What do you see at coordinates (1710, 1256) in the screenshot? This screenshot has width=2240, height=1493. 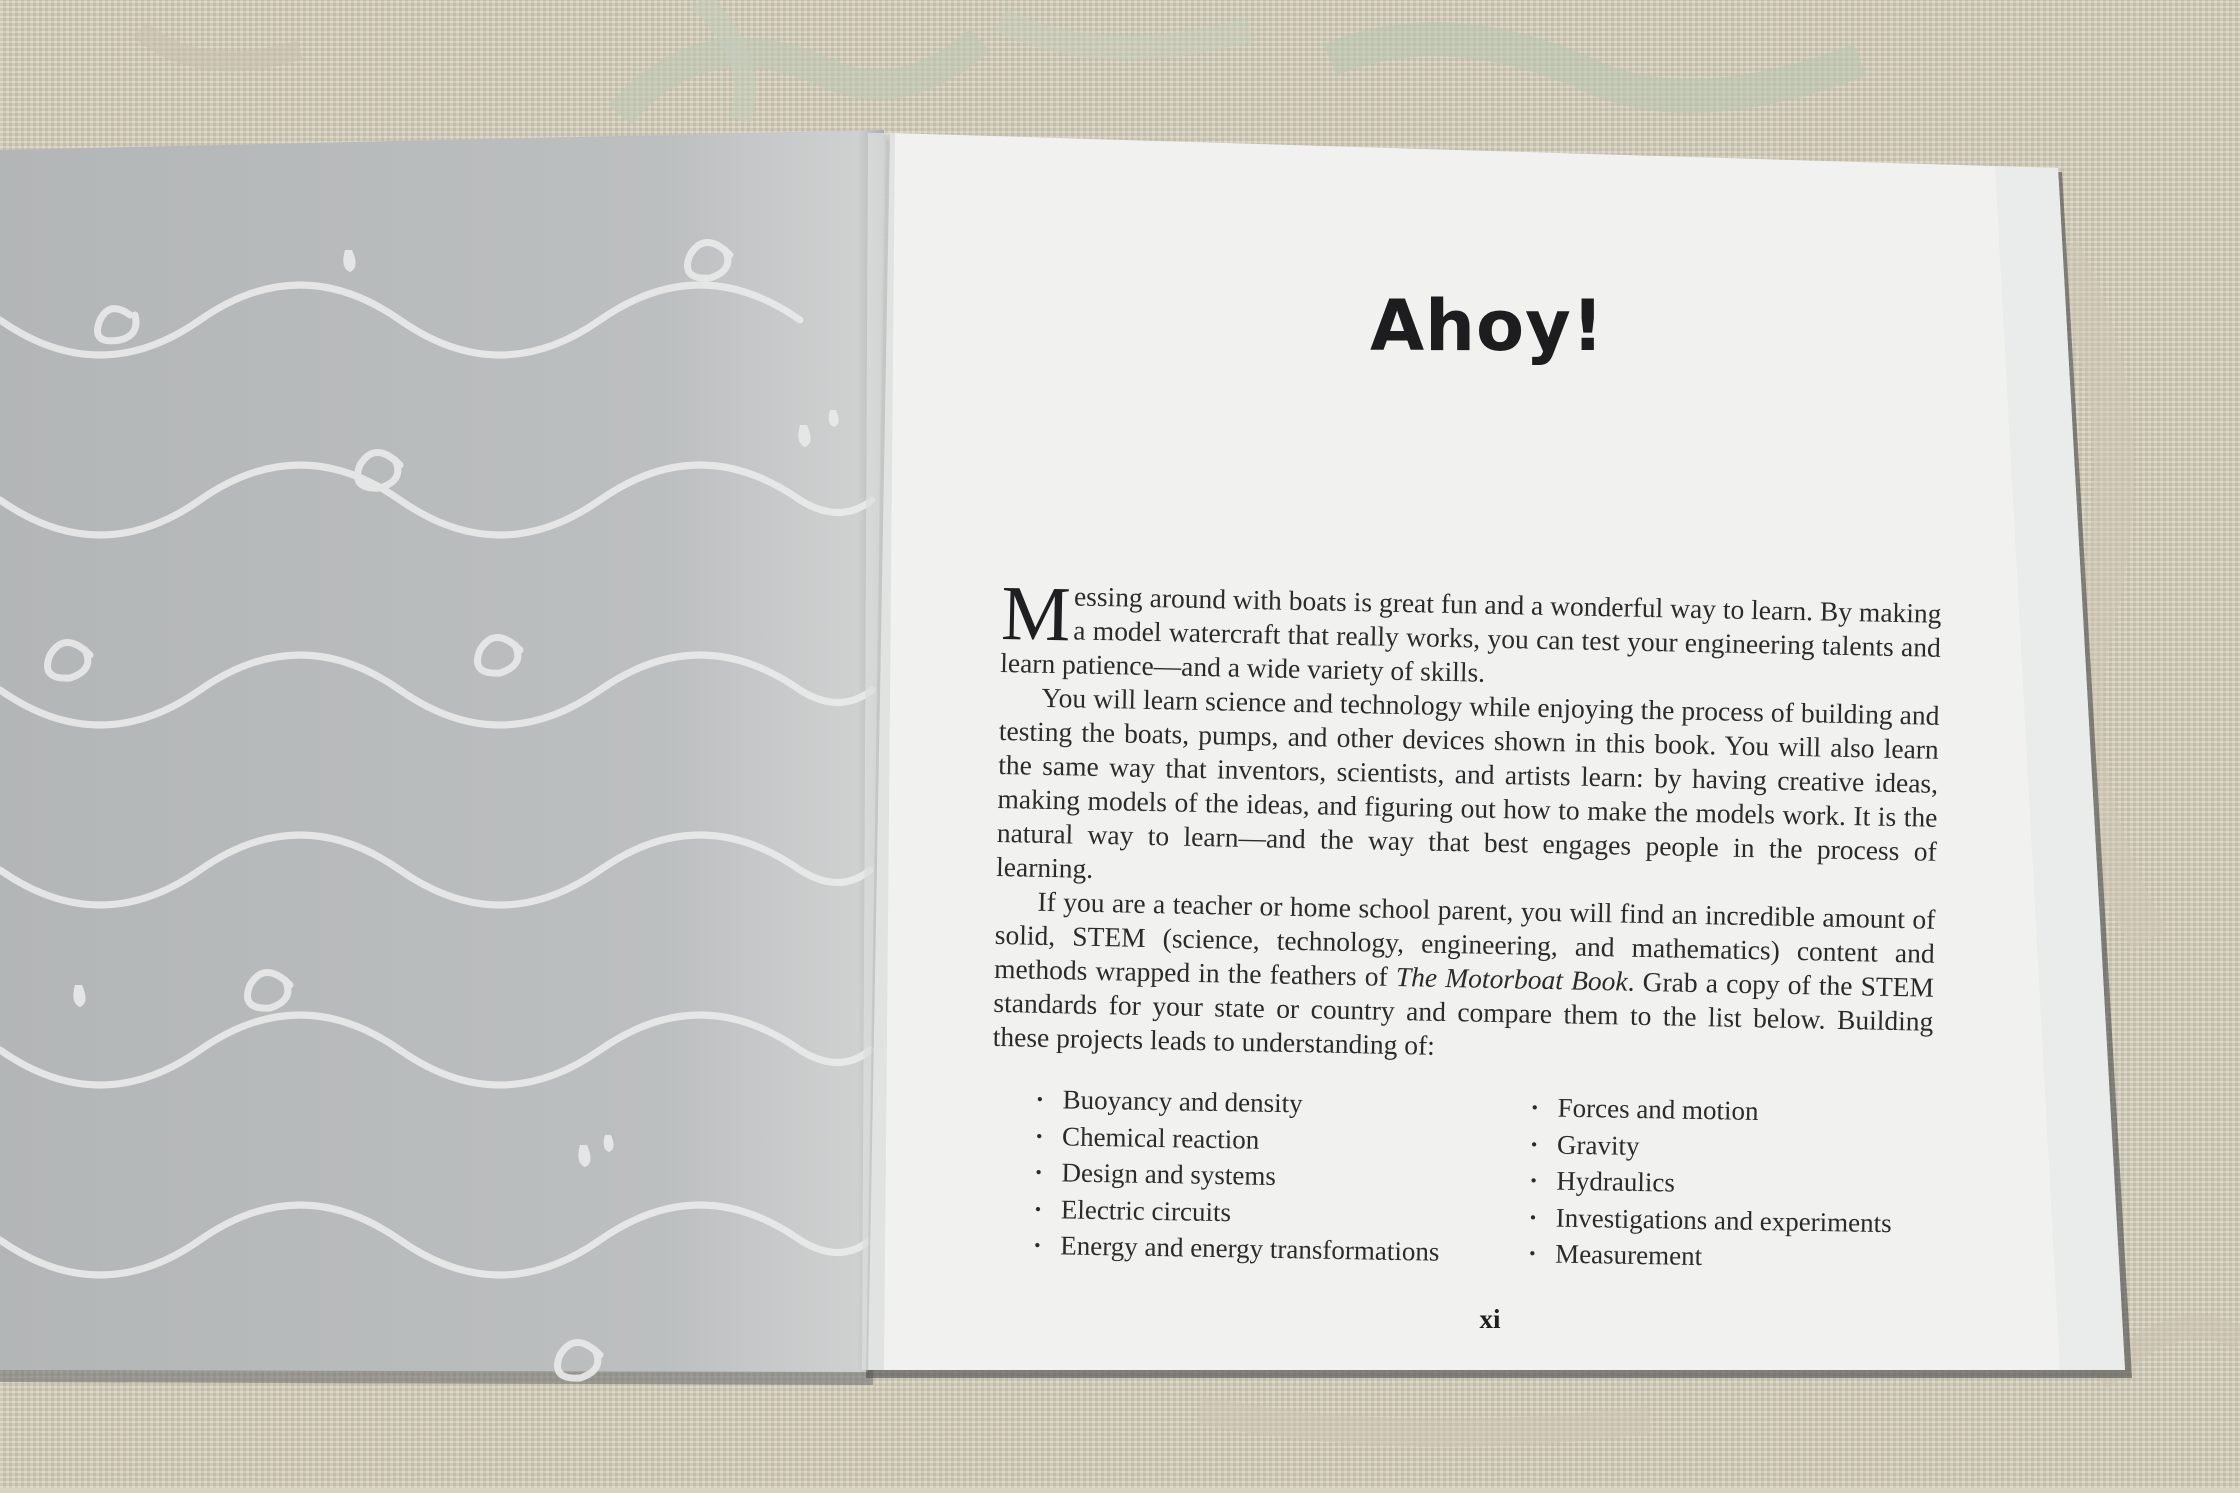 I see `list-item: • Measurement` at bounding box center [1710, 1256].